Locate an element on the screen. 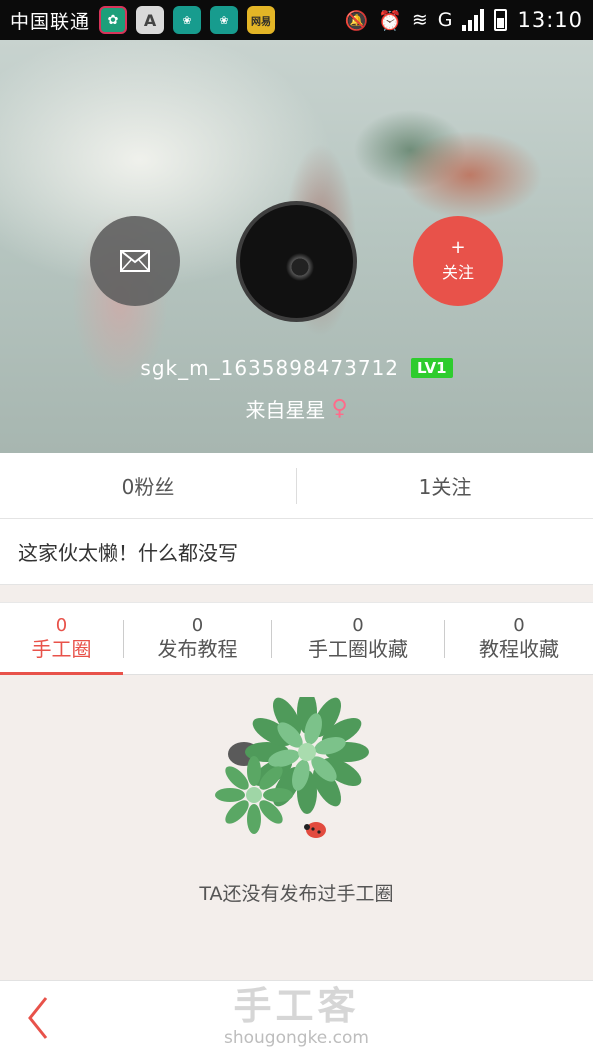  envelope-icon is located at coordinates (135, 261).